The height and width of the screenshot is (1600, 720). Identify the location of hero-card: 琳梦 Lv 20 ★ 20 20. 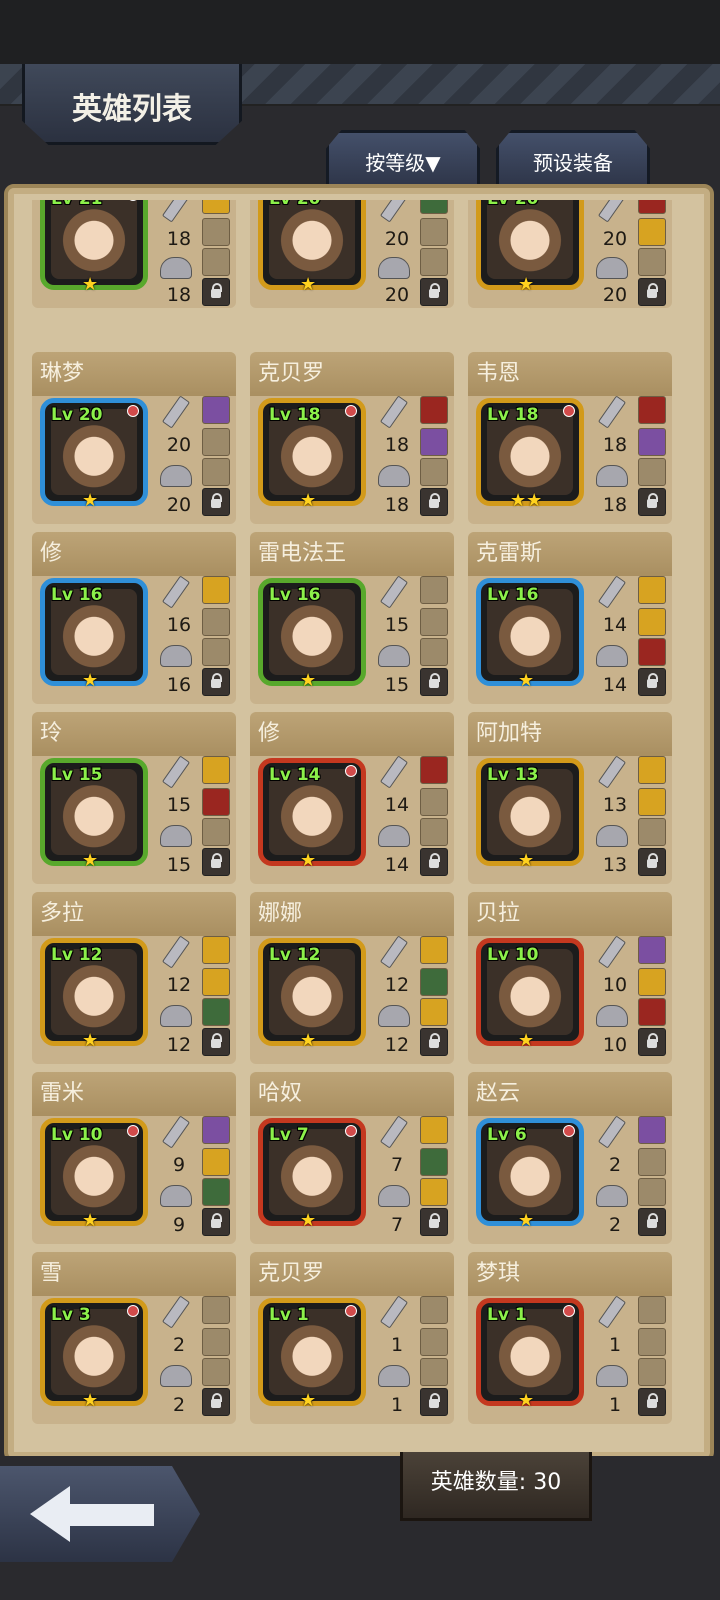
(134, 438).